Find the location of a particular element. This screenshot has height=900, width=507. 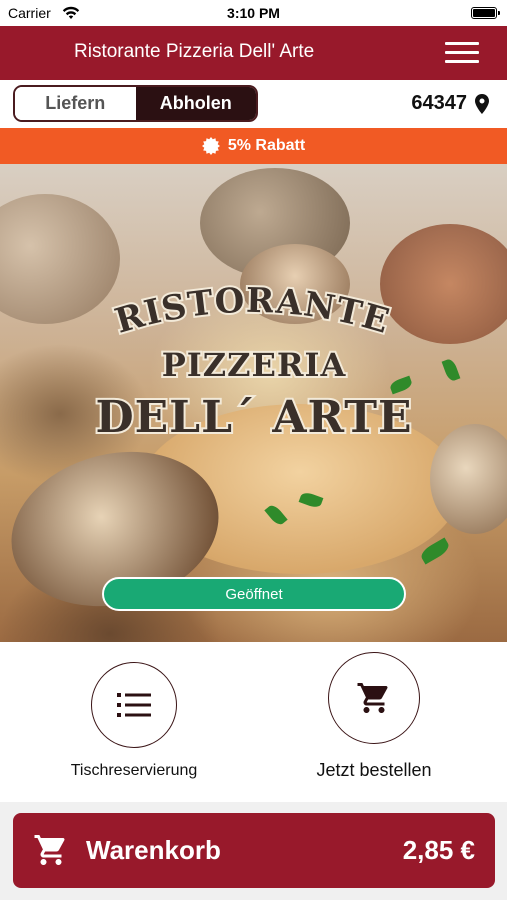

restaurant-title: Ristorante Pizzeria Dell' Arte is located at coordinates (194, 51).